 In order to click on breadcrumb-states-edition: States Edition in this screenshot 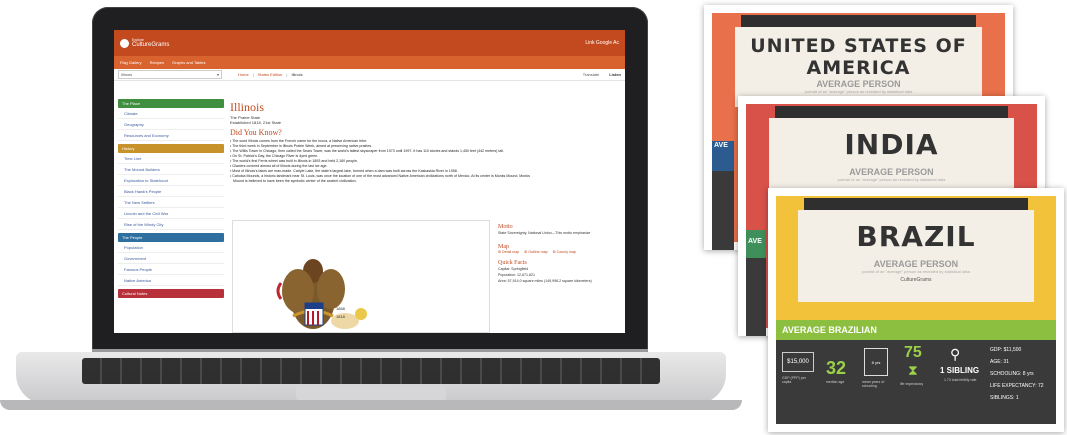, I will do `click(270, 74)`.